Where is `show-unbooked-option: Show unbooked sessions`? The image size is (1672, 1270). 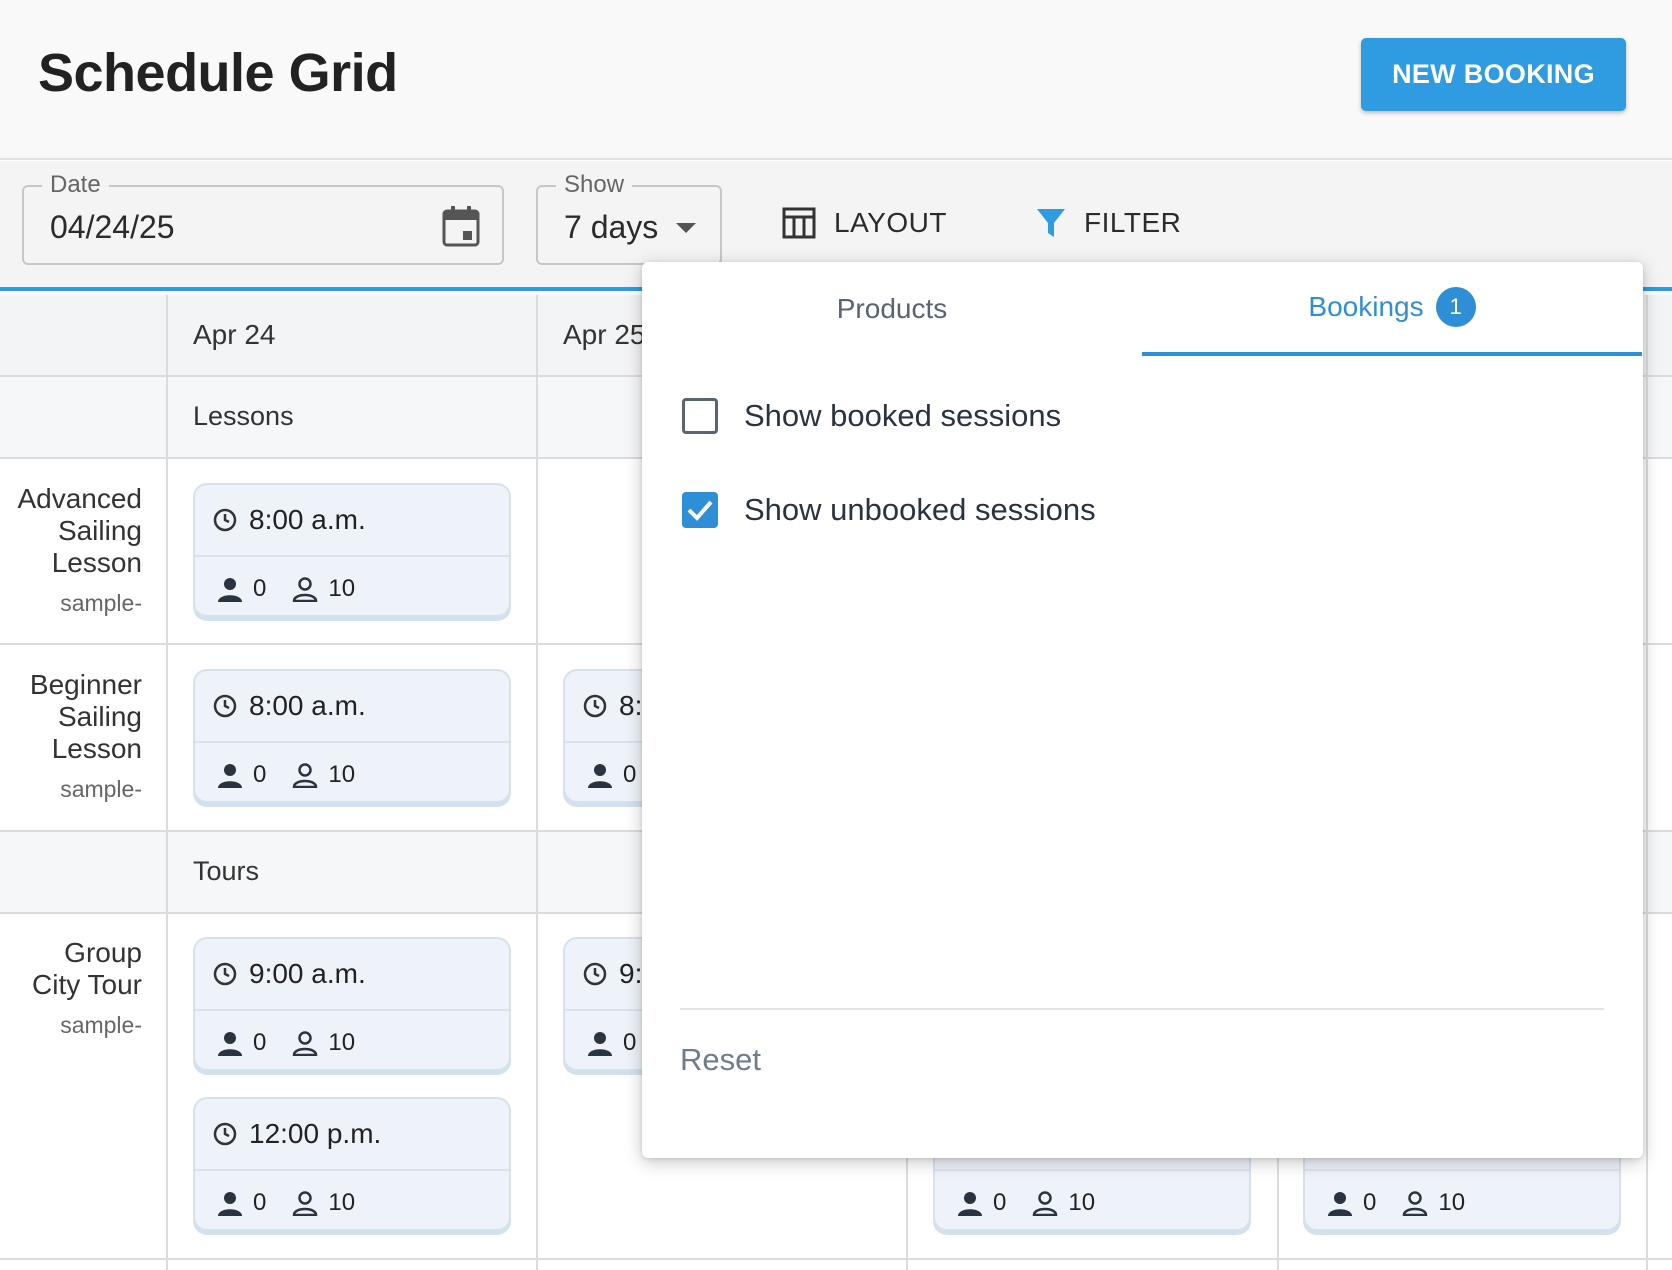
show-unbooked-option: Show unbooked sessions is located at coordinates (889, 510).